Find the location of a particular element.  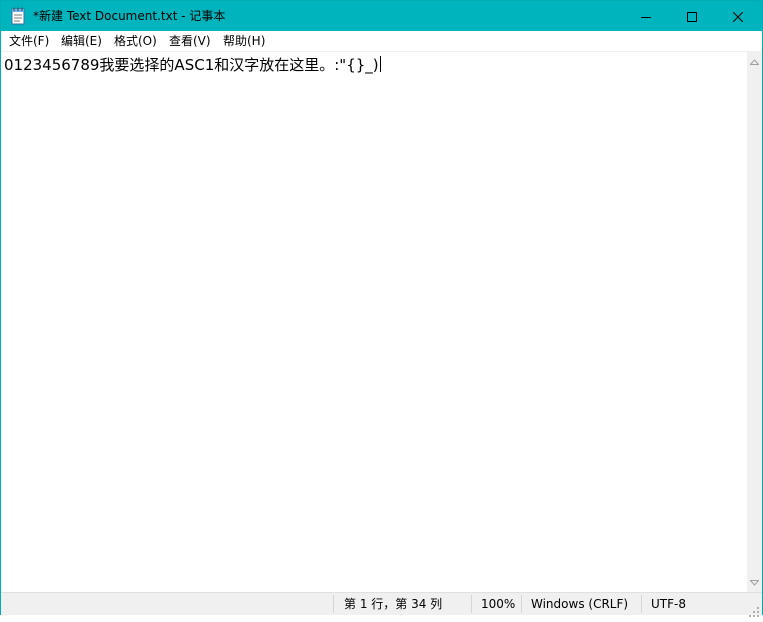

menu-format: 格式(O) is located at coordinates (135, 41).